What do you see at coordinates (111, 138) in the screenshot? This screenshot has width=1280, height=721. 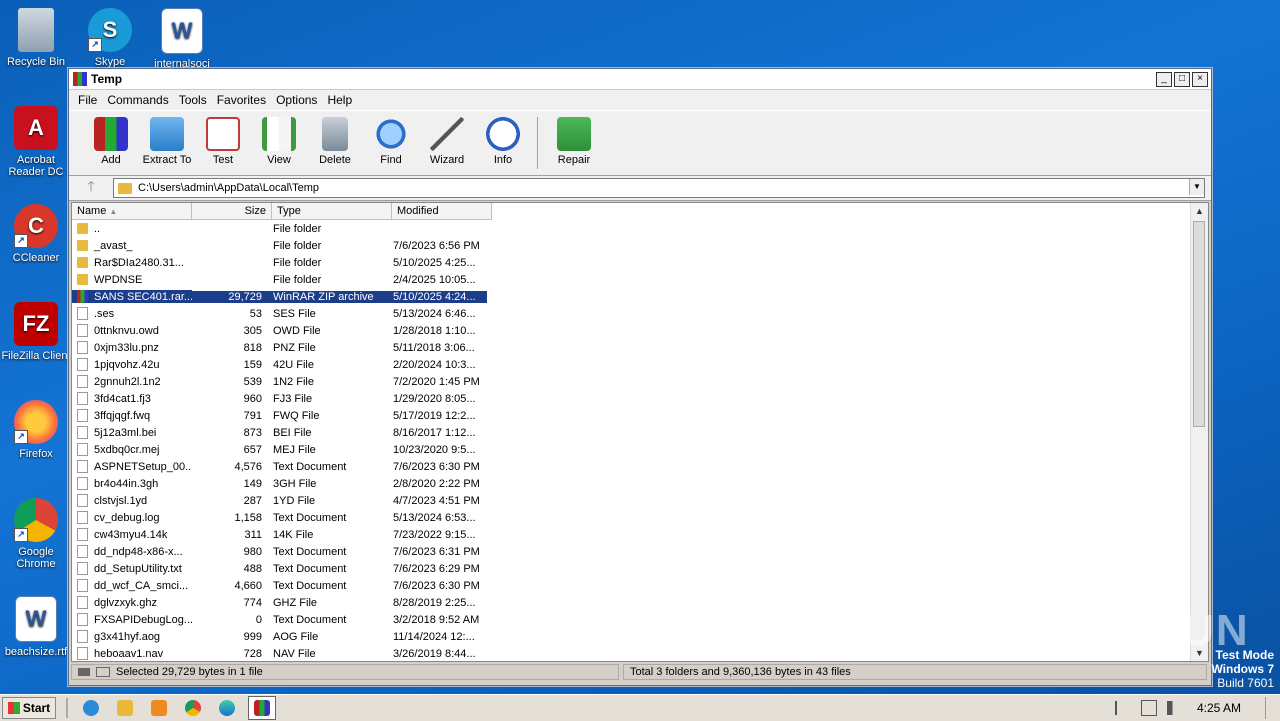 I see `add-button: Add` at bounding box center [111, 138].